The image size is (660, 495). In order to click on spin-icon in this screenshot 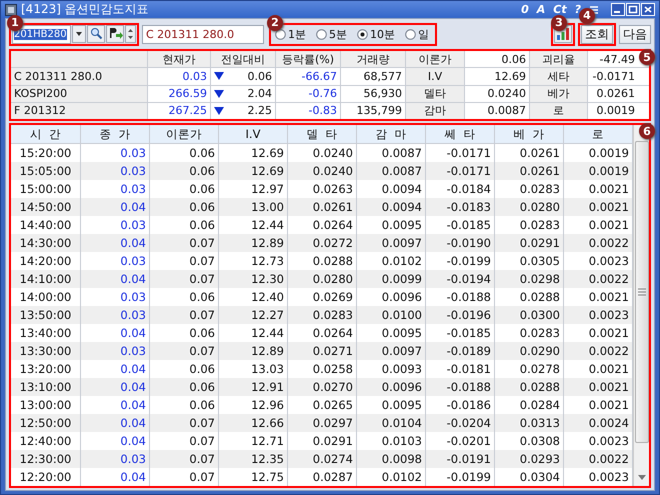, I will do `click(130, 34)`.